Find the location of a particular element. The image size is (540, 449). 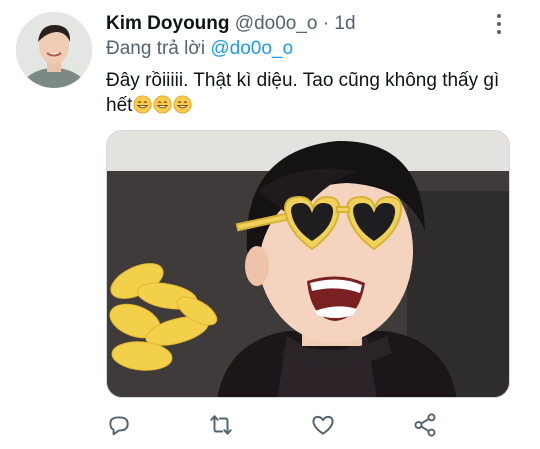

more-options-icon is located at coordinates (499, 24).